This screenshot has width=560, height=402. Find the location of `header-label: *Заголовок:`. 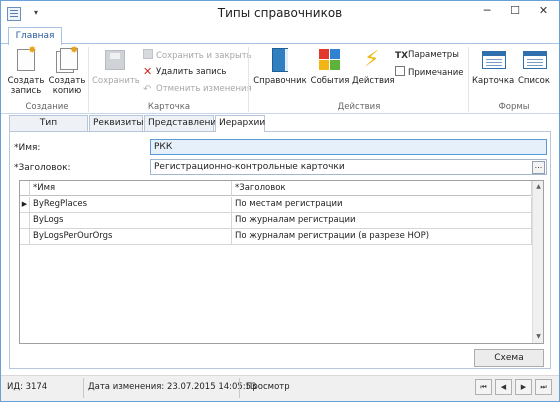

header-label: *Заголовок: is located at coordinates (42, 168).